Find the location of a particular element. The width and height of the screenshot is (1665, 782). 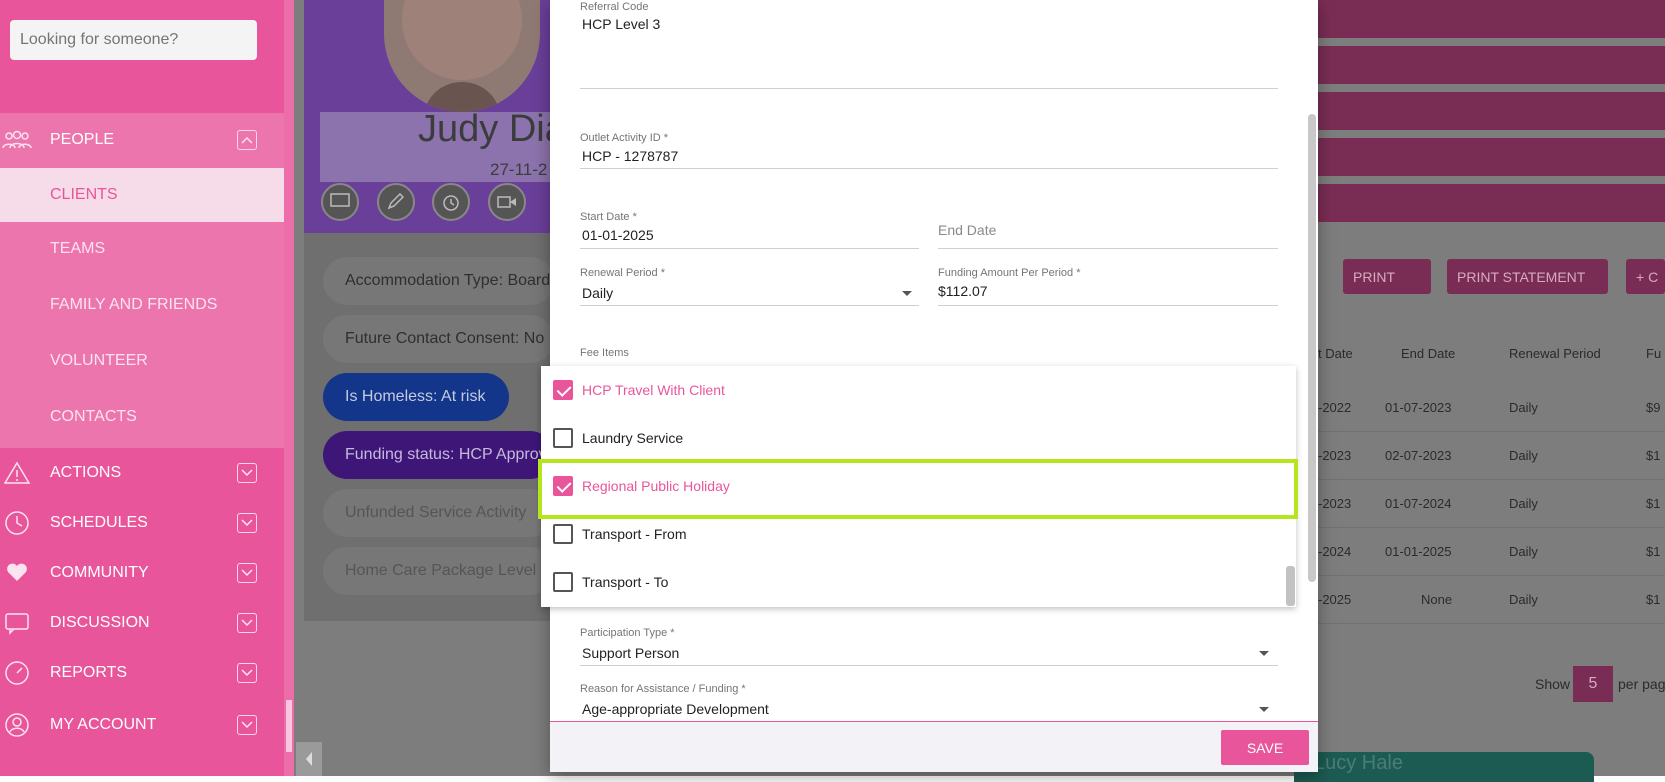

reason-label: Reason for Assistance / Funding * is located at coordinates (663, 689).